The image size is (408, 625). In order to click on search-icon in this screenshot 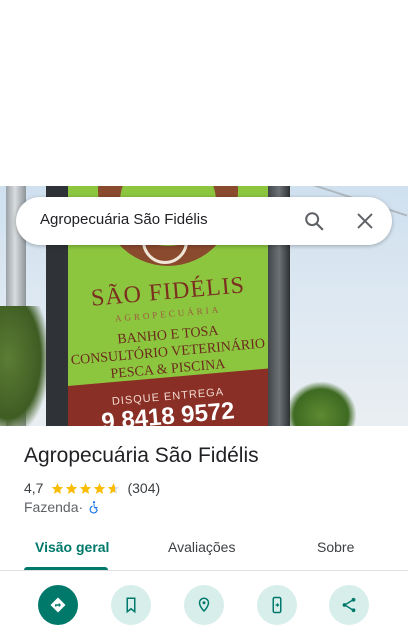, I will do `click(314, 221)`.